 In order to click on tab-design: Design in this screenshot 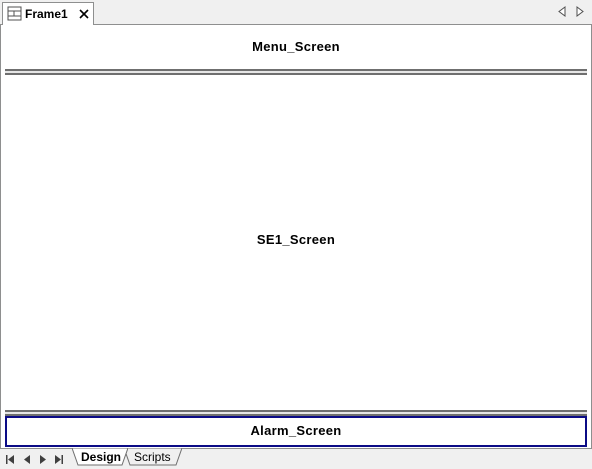, I will do `click(100, 457)`.